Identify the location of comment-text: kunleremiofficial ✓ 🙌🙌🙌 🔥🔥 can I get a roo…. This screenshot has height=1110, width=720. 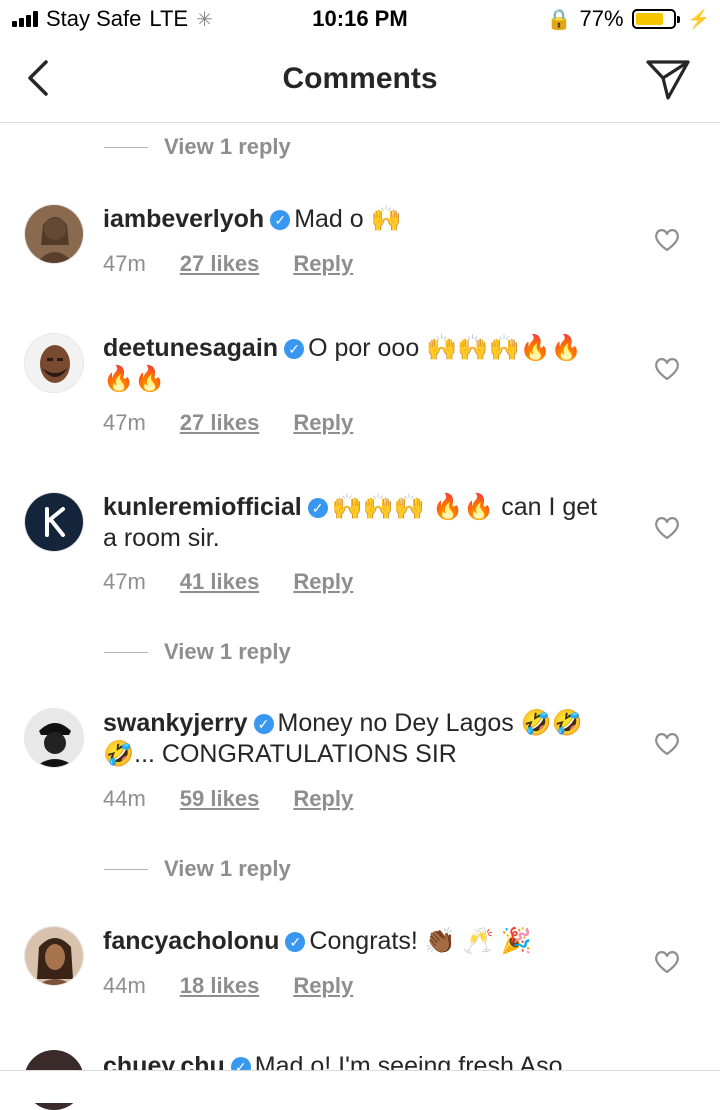
(353, 523).